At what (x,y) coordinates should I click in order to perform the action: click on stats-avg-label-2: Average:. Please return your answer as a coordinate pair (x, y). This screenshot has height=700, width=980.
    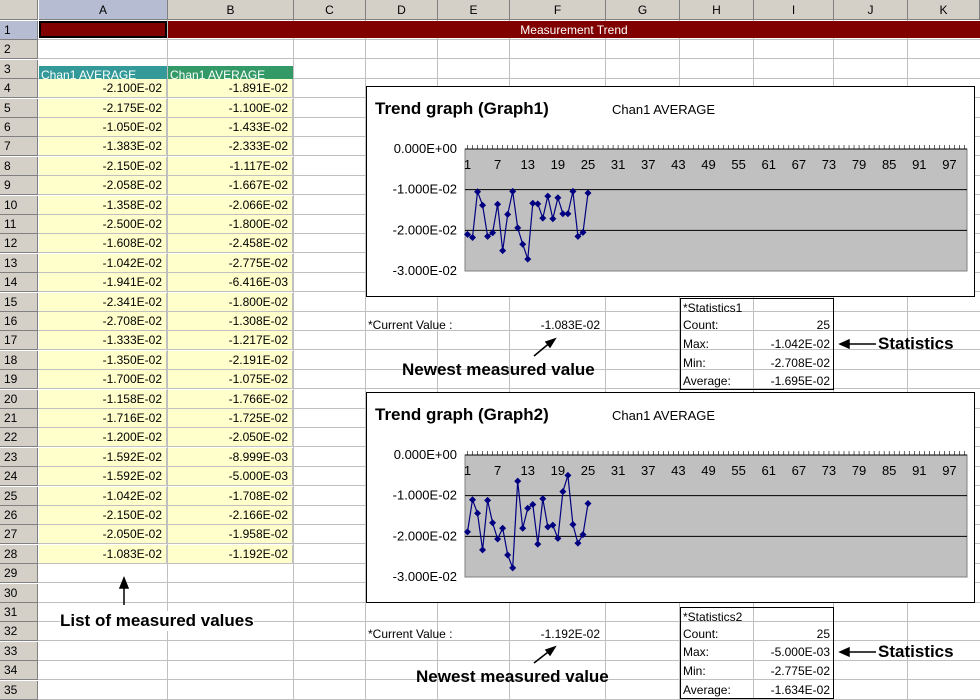
    Looking at the image, I should click on (707, 689).